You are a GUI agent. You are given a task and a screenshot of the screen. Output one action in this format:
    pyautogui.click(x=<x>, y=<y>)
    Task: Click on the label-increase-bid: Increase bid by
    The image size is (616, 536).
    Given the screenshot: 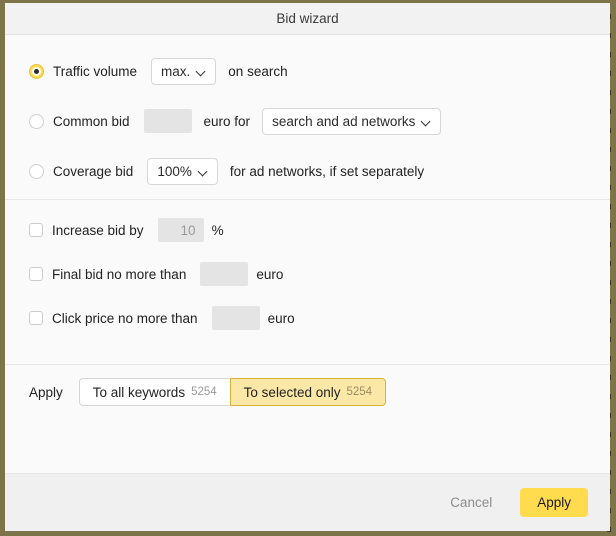 What is the action you would take?
    pyautogui.click(x=98, y=230)
    